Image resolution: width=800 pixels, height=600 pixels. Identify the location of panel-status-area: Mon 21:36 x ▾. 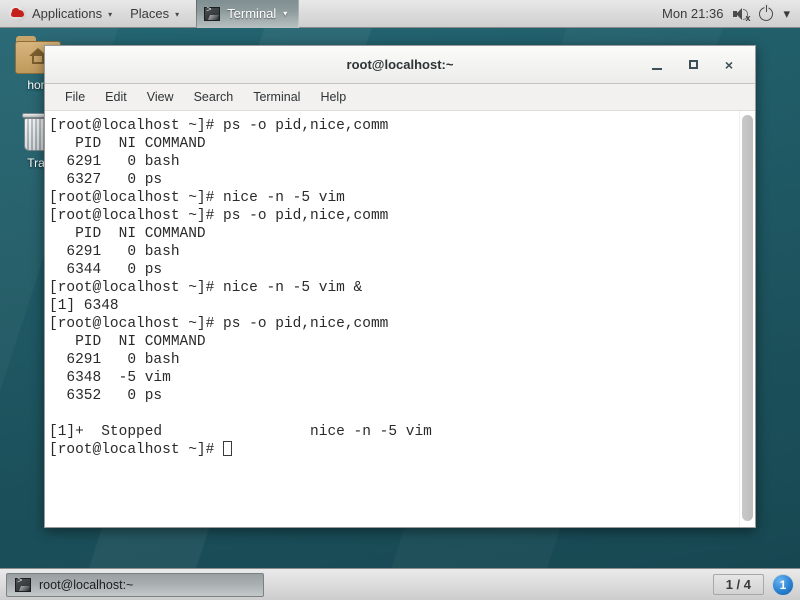
(731, 14).